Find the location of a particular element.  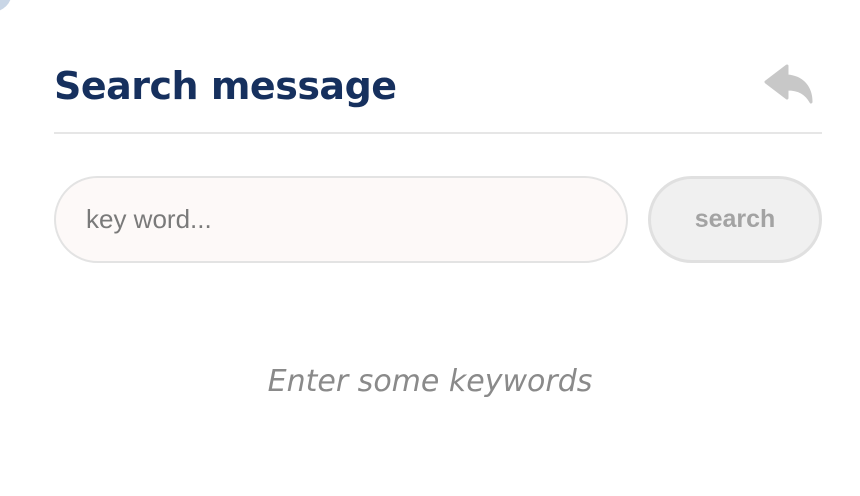

search-button: search is located at coordinates (735, 219).